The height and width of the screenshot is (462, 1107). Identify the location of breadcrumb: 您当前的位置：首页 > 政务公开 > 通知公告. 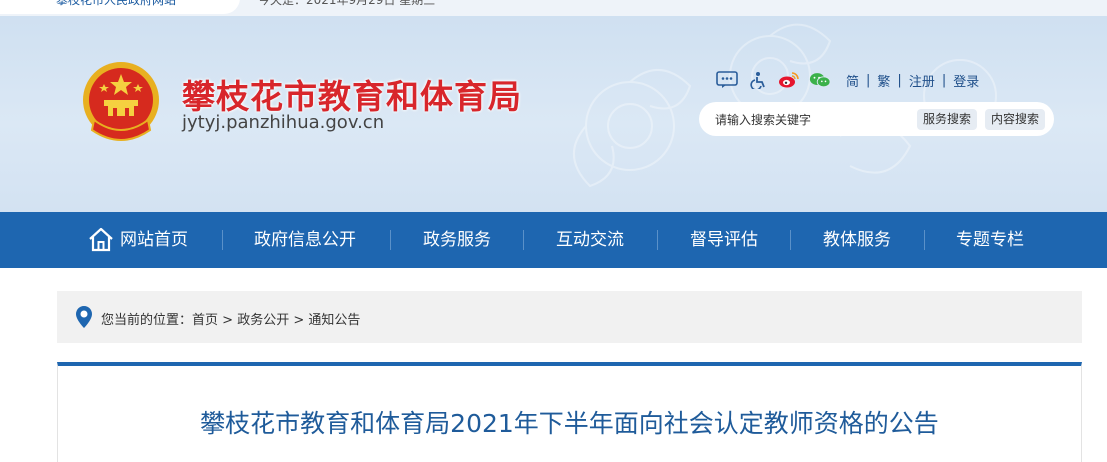
(569, 317).